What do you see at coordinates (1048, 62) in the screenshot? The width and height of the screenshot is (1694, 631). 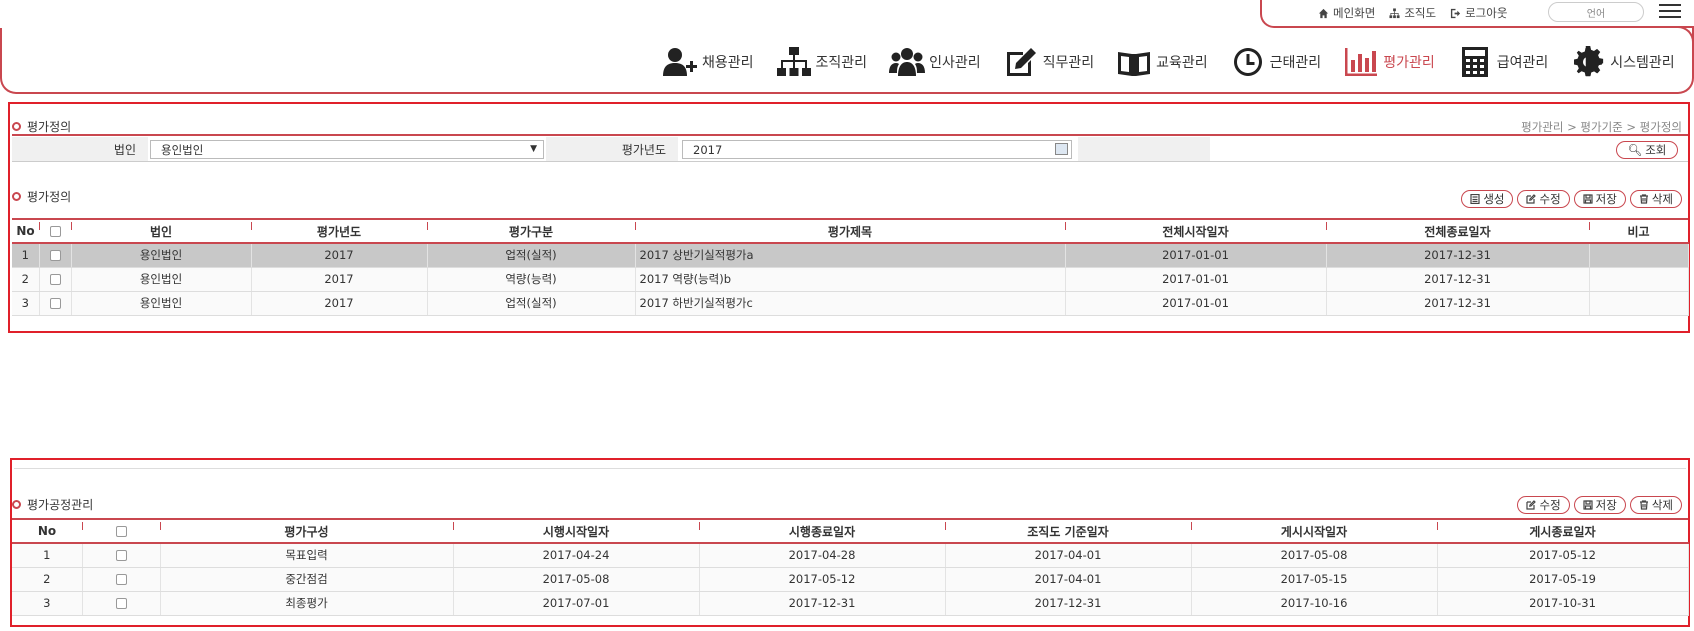 I see `nav-item-job: 직무관리` at bounding box center [1048, 62].